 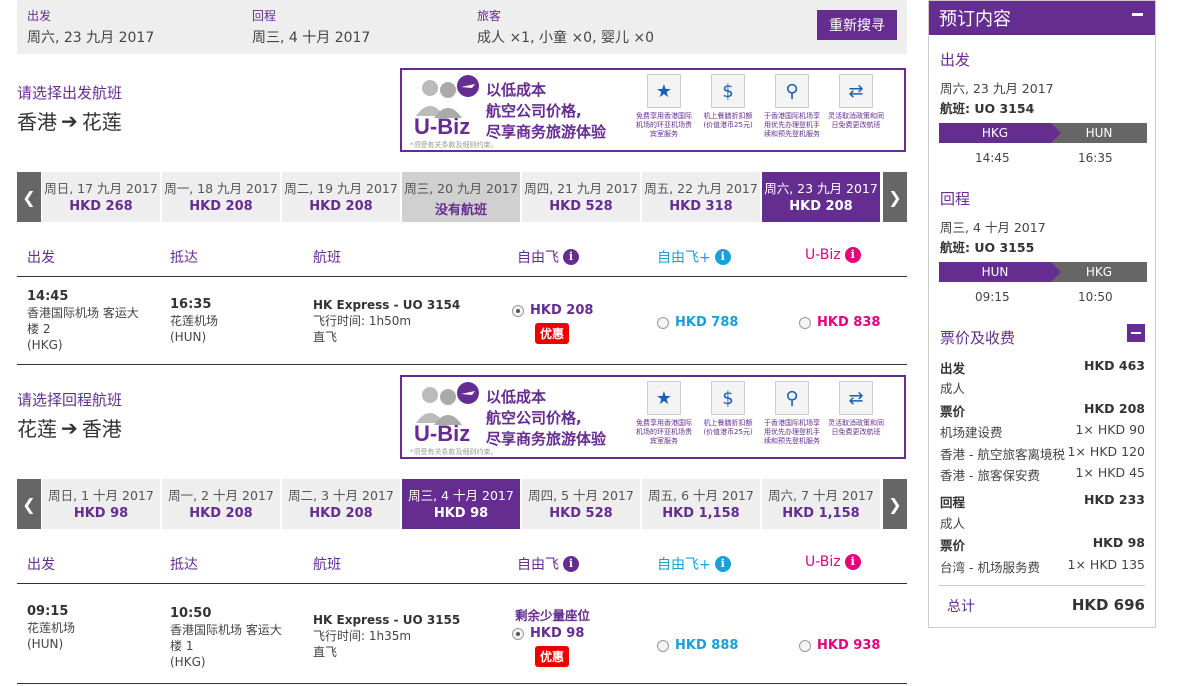 What do you see at coordinates (1137, 14) in the screenshot?
I see `collapse-icon` at bounding box center [1137, 14].